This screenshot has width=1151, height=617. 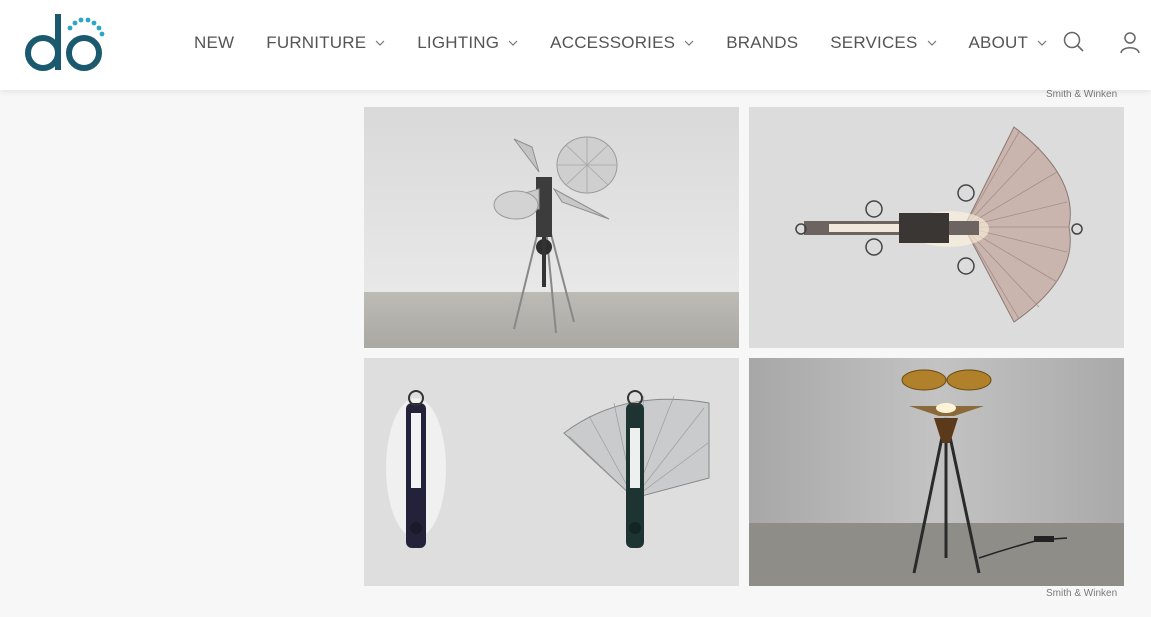 I want to click on nav-item-services: SERVICES, so click(x=883, y=43).